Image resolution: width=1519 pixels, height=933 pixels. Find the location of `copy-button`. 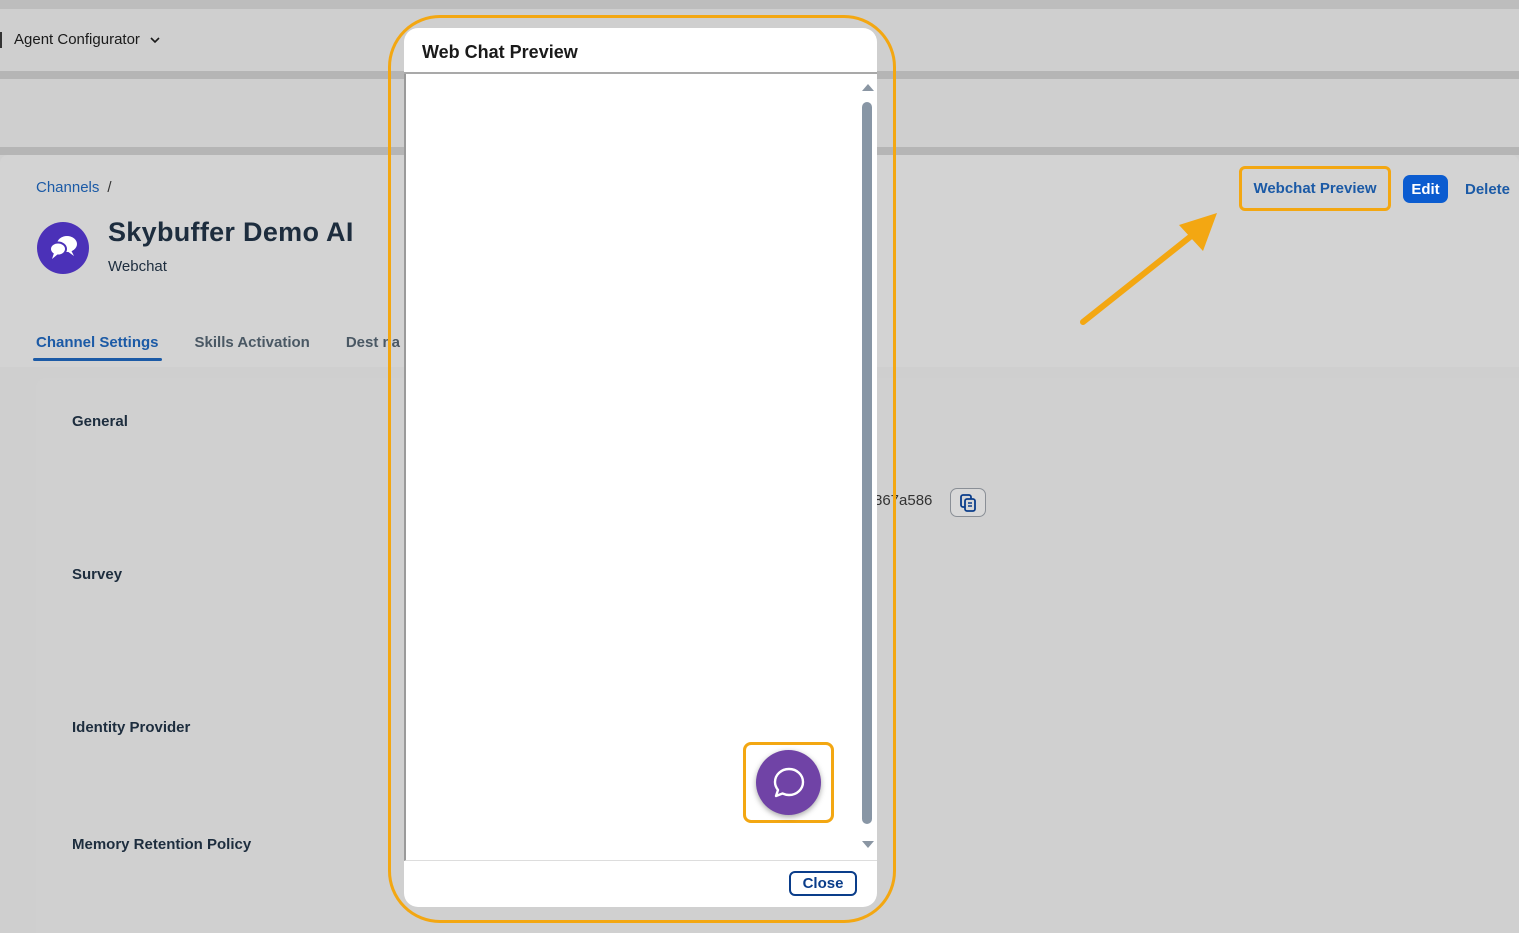

copy-button is located at coordinates (968, 502).